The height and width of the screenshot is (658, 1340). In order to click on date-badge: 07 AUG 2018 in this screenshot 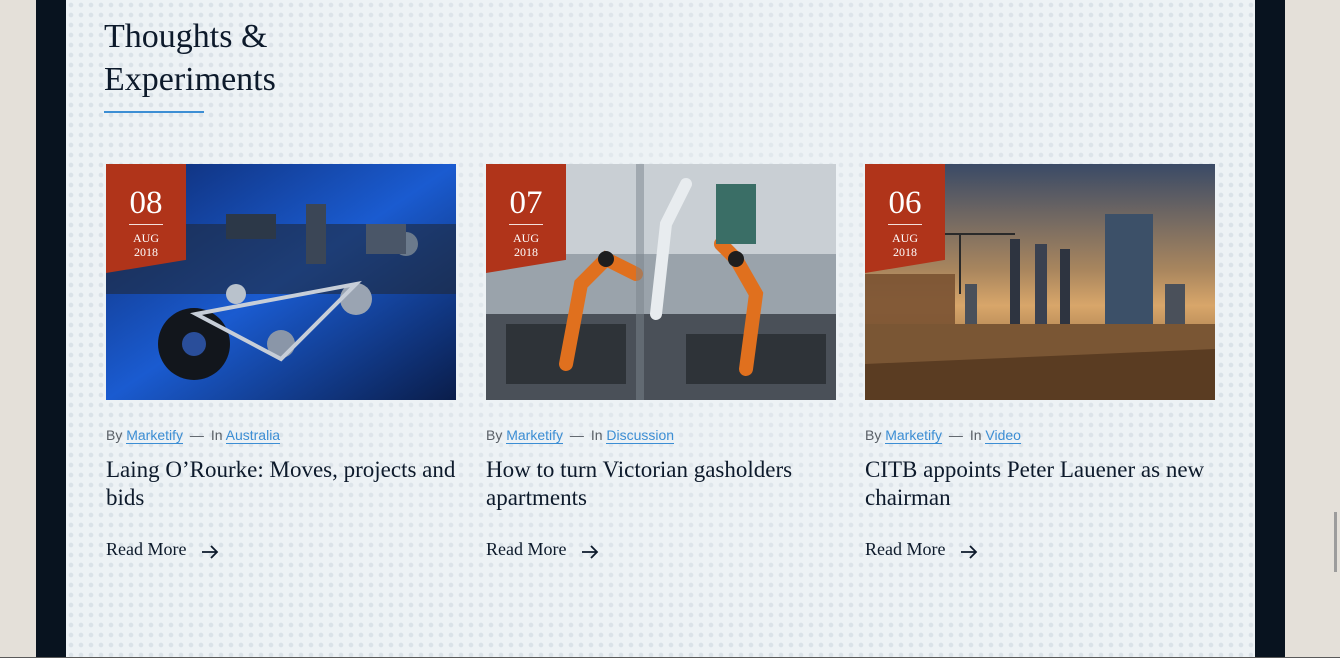, I will do `click(526, 218)`.